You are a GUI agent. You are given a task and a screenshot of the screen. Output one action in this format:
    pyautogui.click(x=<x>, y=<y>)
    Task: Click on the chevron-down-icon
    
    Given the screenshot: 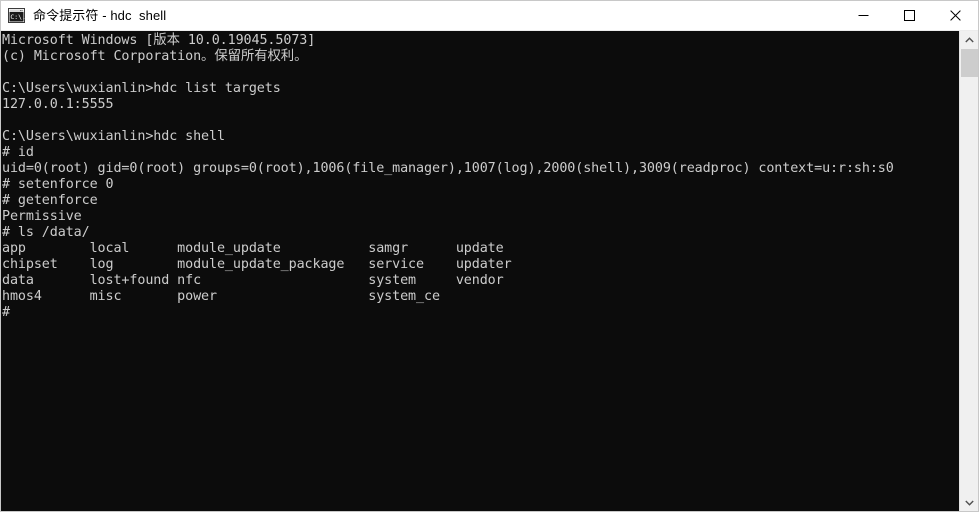 What is the action you would take?
    pyautogui.click(x=969, y=503)
    